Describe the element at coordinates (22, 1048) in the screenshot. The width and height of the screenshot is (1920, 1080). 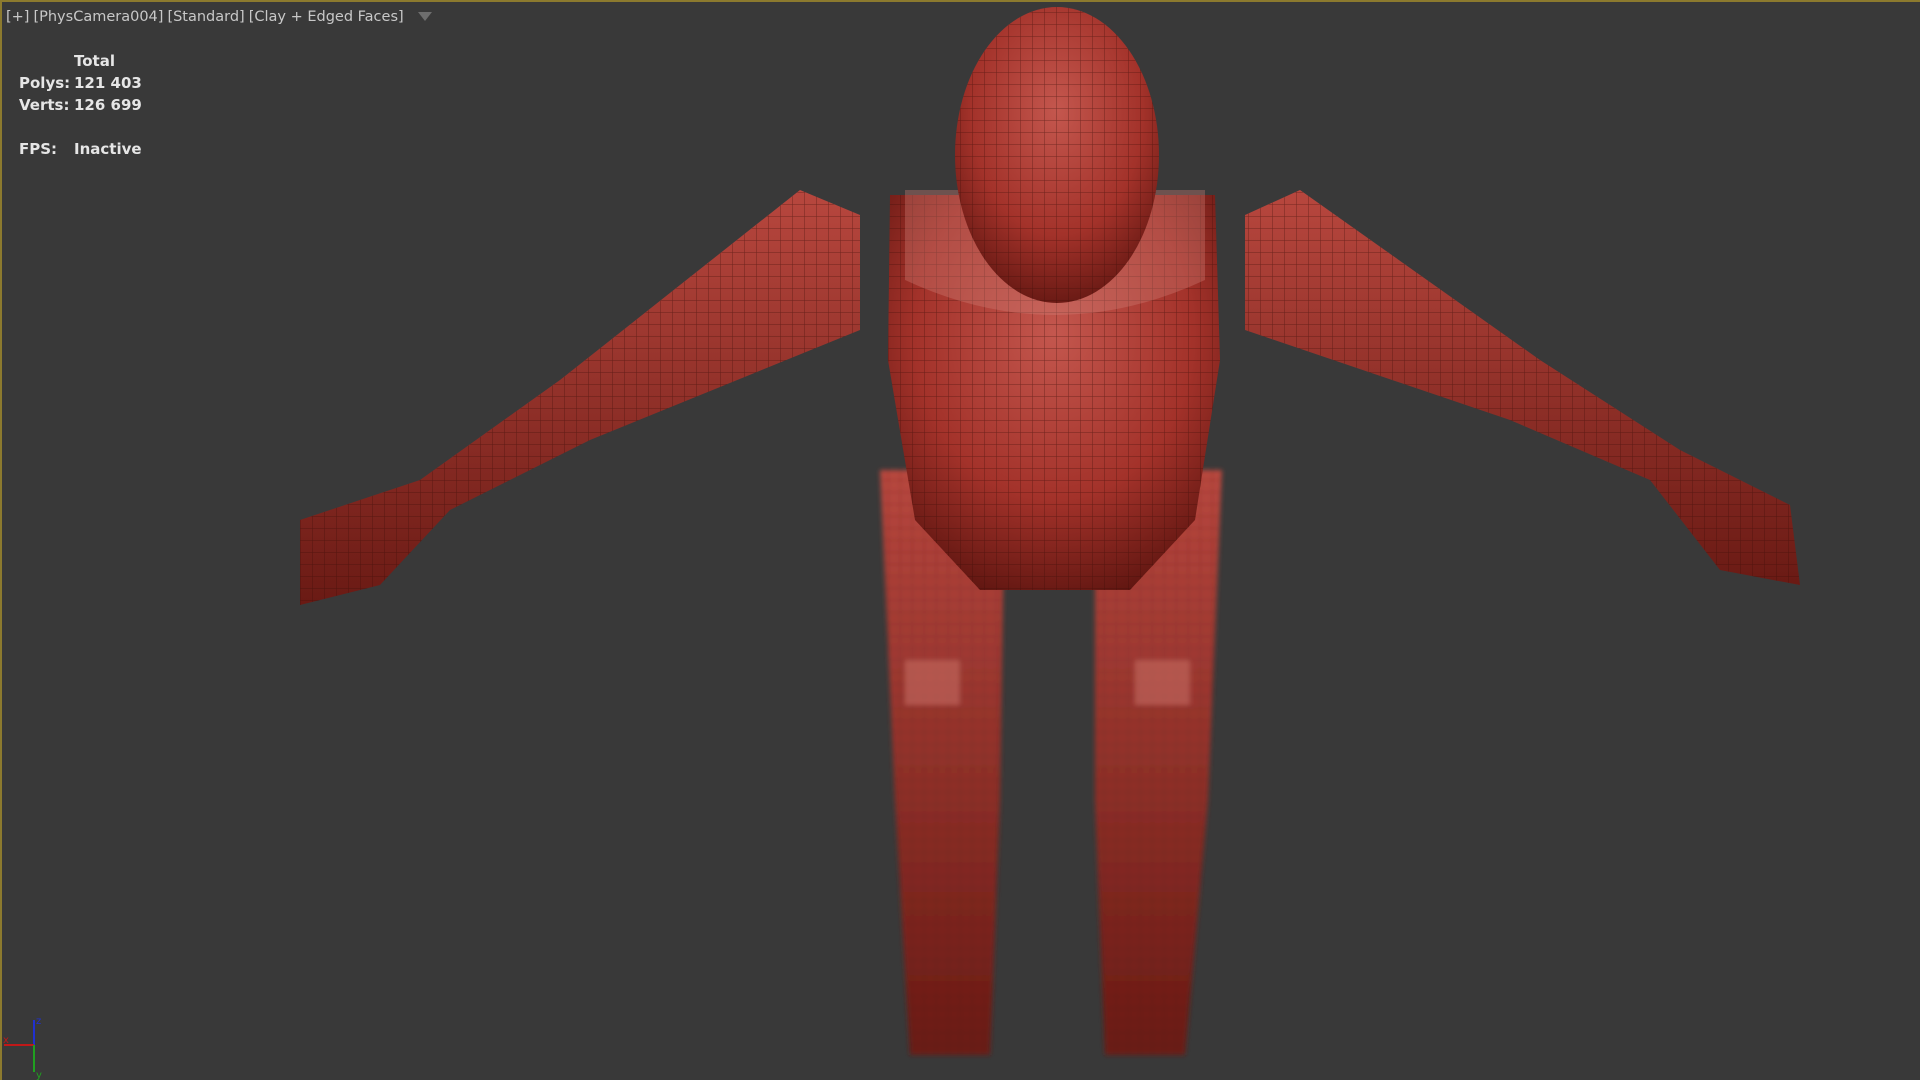
I see `axis-gizmo-icon: z y x` at that location.